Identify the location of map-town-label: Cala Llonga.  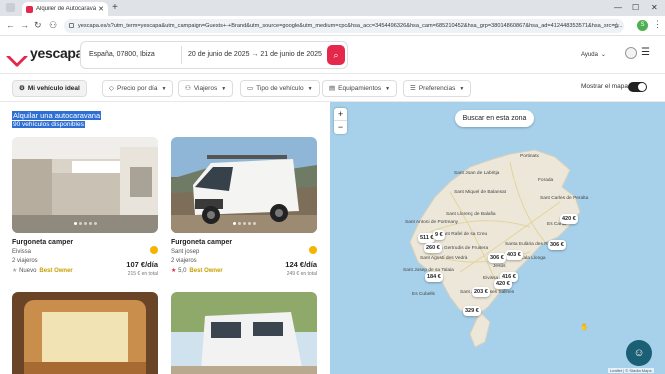
(533, 258).